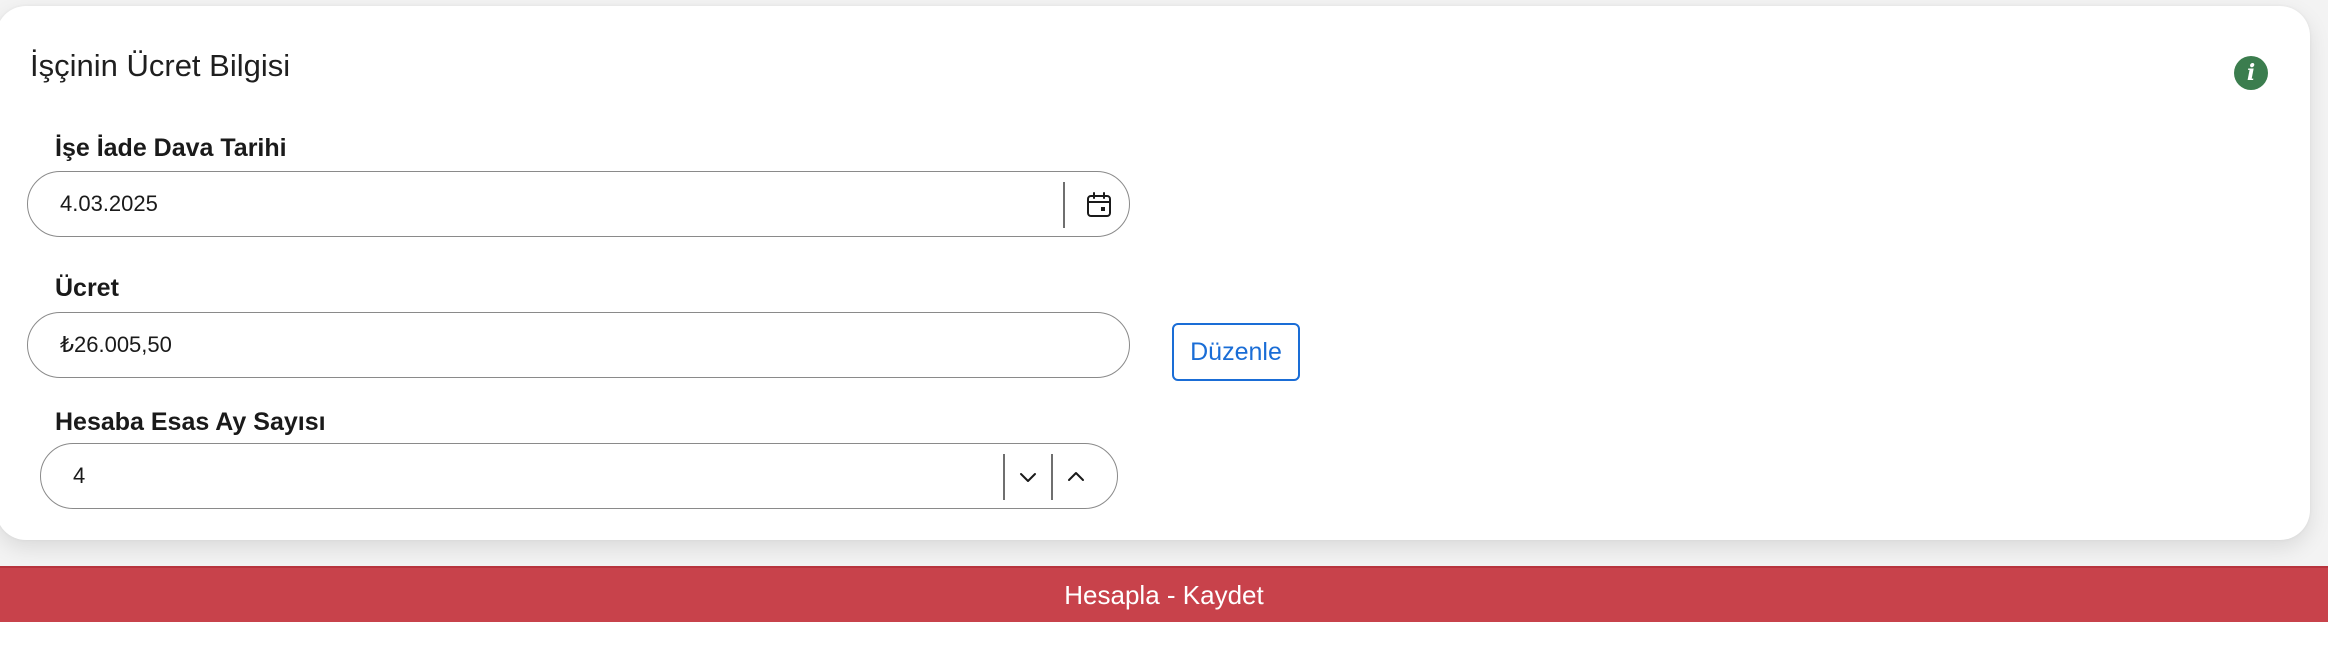 This screenshot has height=648, width=2328. What do you see at coordinates (190, 422) in the screenshot?
I see `months-label: Hesaba Esas Ay Sayısı` at bounding box center [190, 422].